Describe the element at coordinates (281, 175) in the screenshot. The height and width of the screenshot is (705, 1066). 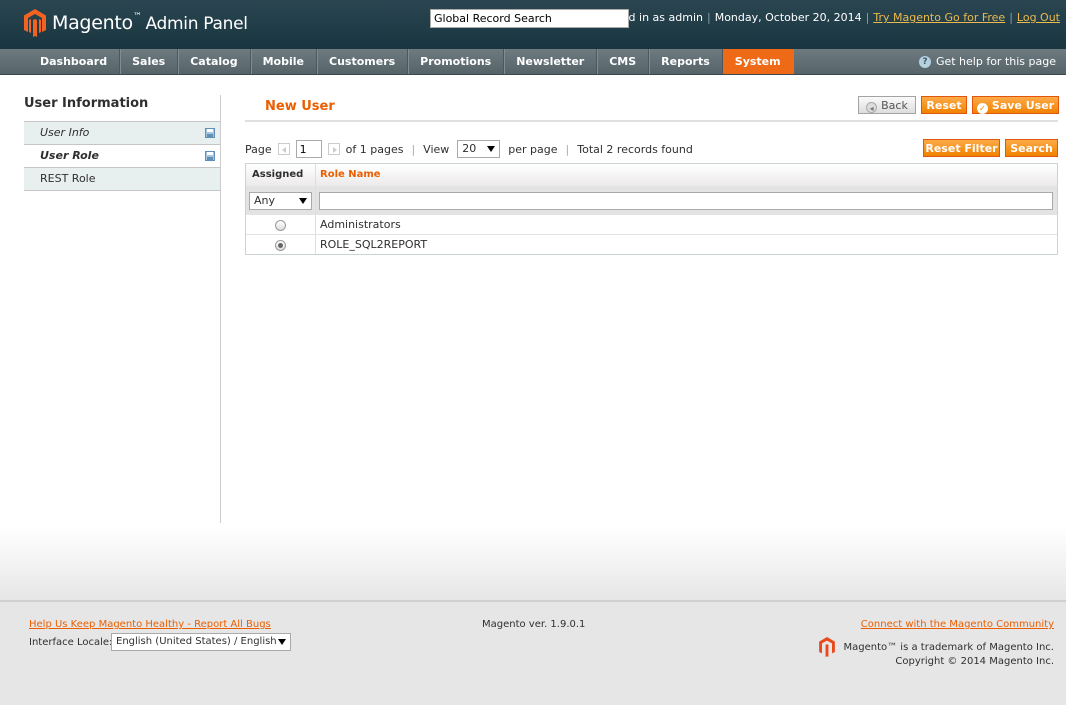
I see `column-header-assigned: Assigned` at that location.